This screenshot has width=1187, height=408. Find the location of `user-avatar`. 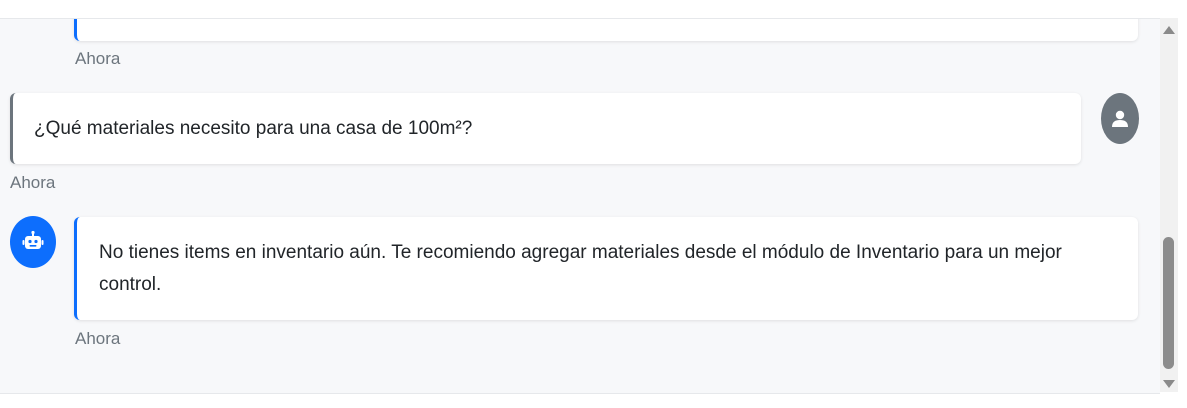

user-avatar is located at coordinates (1120, 118).